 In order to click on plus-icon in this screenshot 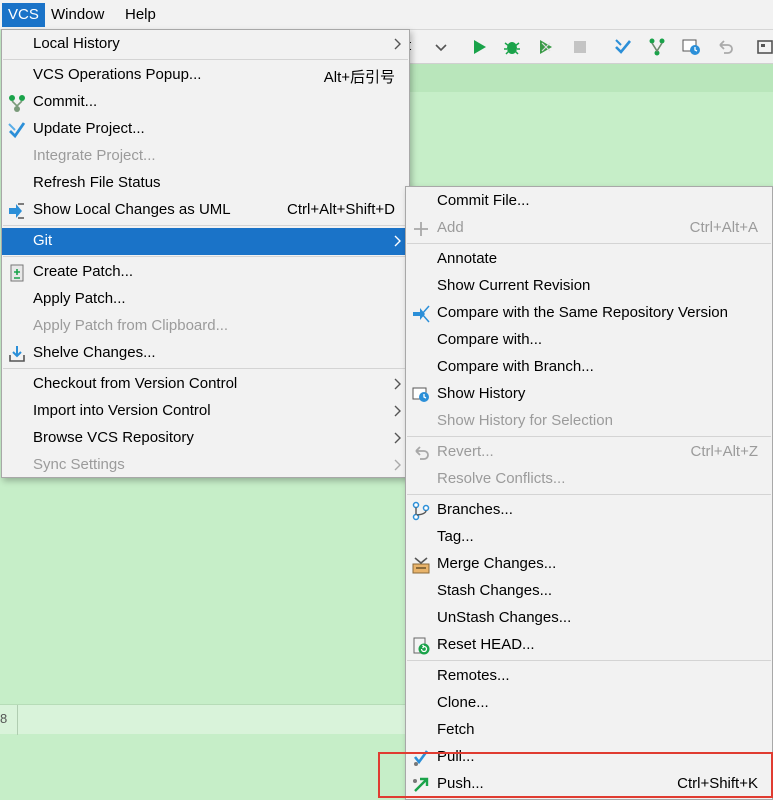, I will do `click(421, 229)`.